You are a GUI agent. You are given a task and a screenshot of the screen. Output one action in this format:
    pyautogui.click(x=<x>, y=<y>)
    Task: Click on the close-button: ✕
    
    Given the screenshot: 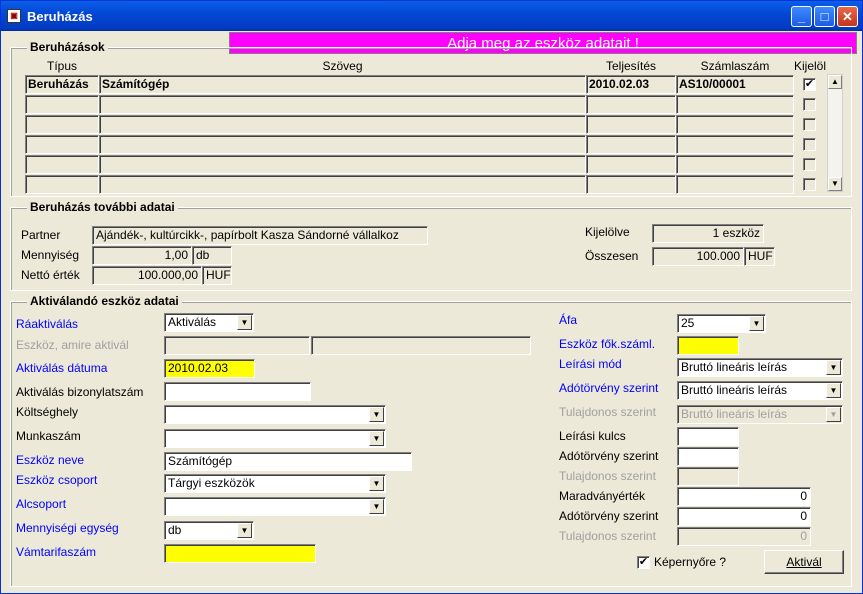 What is the action you would take?
    pyautogui.click(x=847, y=16)
    